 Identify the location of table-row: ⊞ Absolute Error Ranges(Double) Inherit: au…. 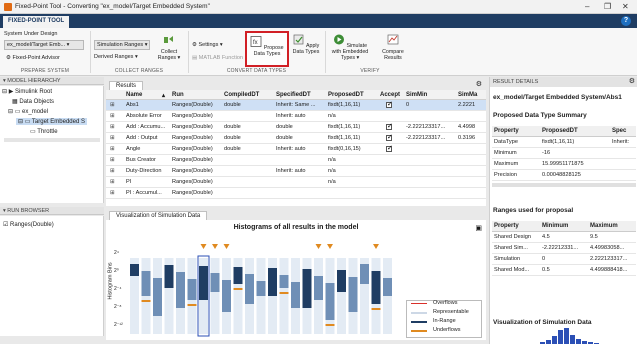
(296, 116).